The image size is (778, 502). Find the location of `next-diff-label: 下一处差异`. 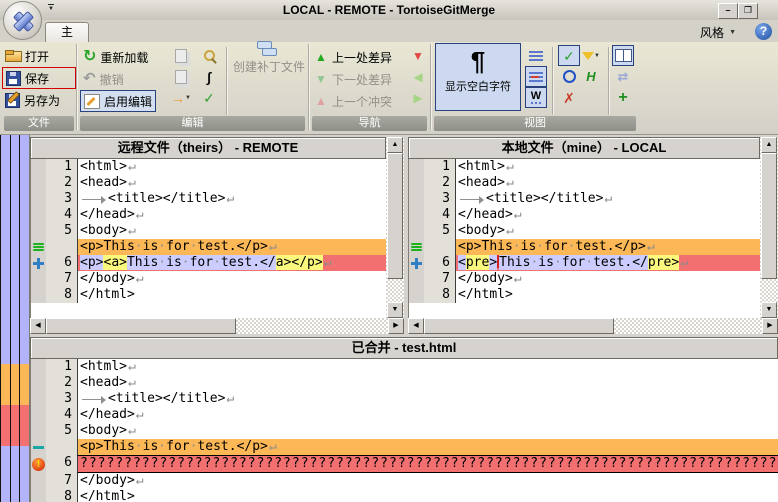

next-diff-label: 下一处差异 is located at coordinates (362, 79).